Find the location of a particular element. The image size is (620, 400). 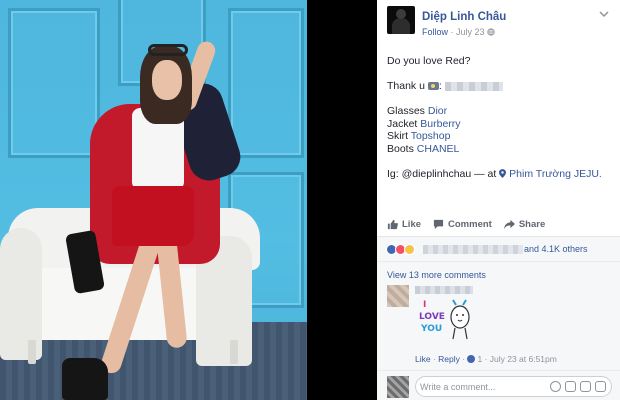

comment-input is located at coordinates (476, 386).